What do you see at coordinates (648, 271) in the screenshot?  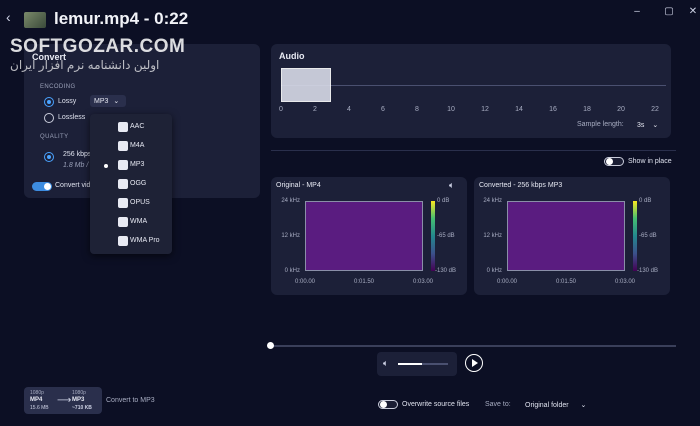 I see `converted-db-bottom: -130 dB` at bounding box center [648, 271].